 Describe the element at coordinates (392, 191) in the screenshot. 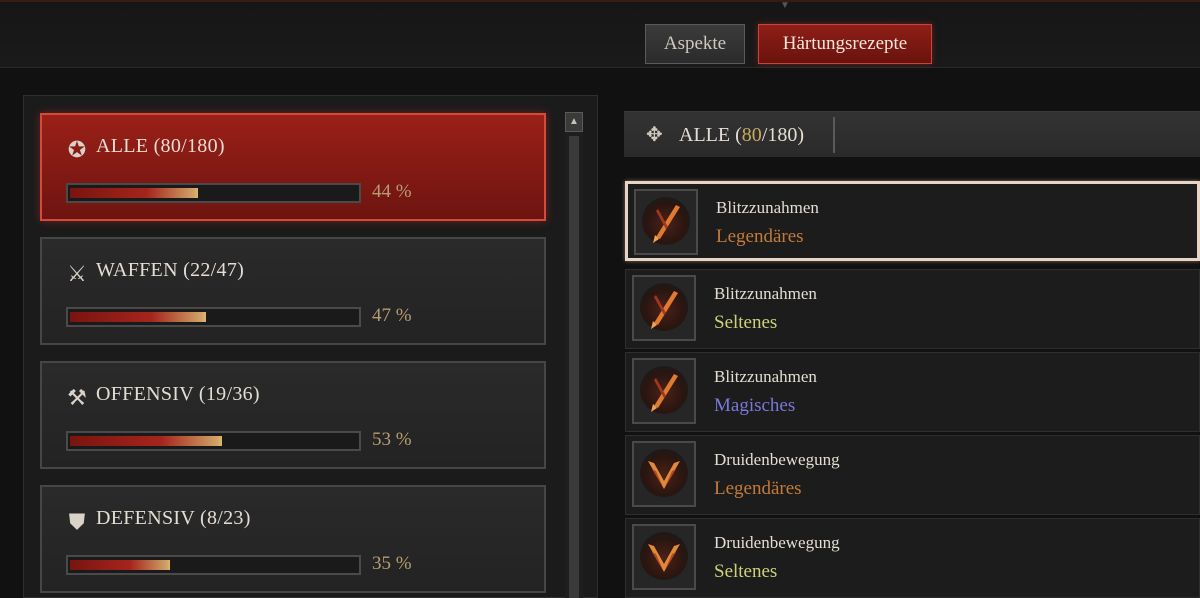

I see `progress-percent: 44 %` at that location.